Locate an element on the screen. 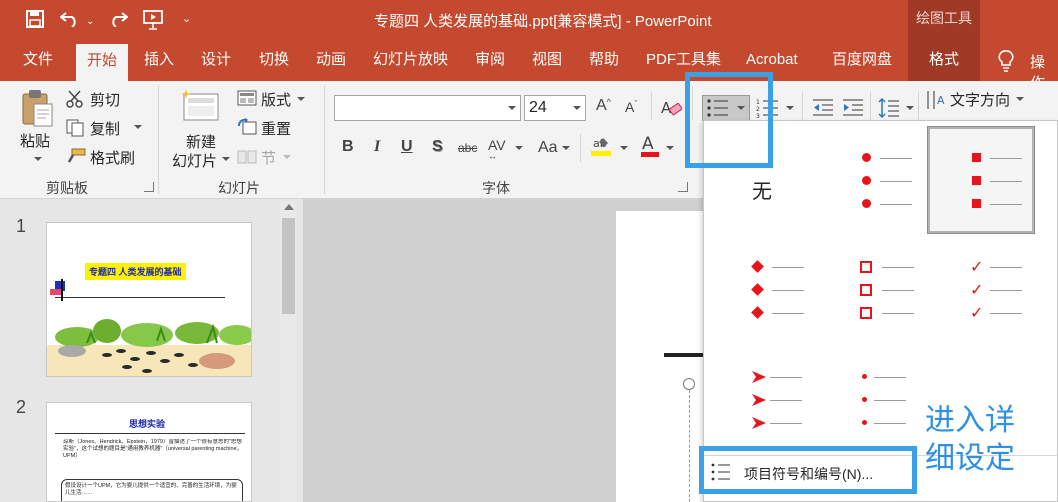  text-direction-button: 文字方向 is located at coordinates (980, 99).